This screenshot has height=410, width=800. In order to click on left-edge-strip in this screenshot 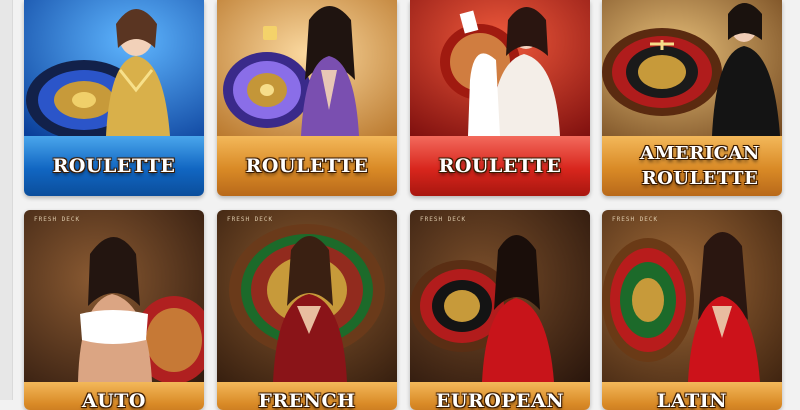, I will do `click(6, 200)`.